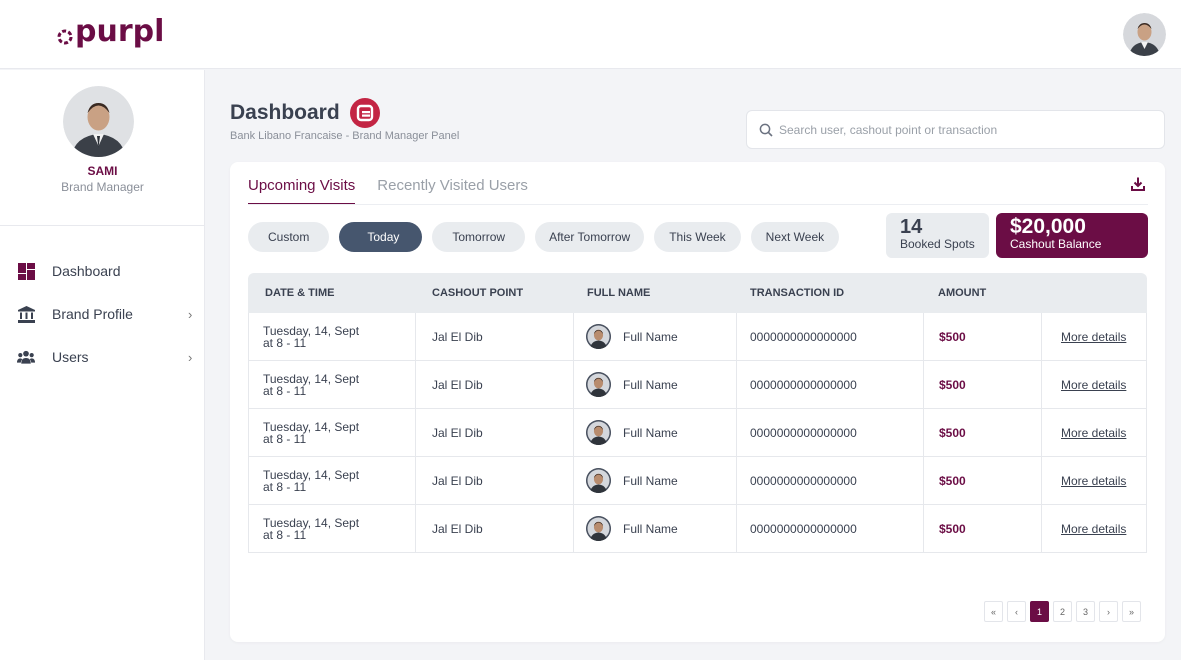  What do you see at coordinates (911, 227) in the screenshot?
I see `booked-spots-value: 14` at bounding box center [911, 227].